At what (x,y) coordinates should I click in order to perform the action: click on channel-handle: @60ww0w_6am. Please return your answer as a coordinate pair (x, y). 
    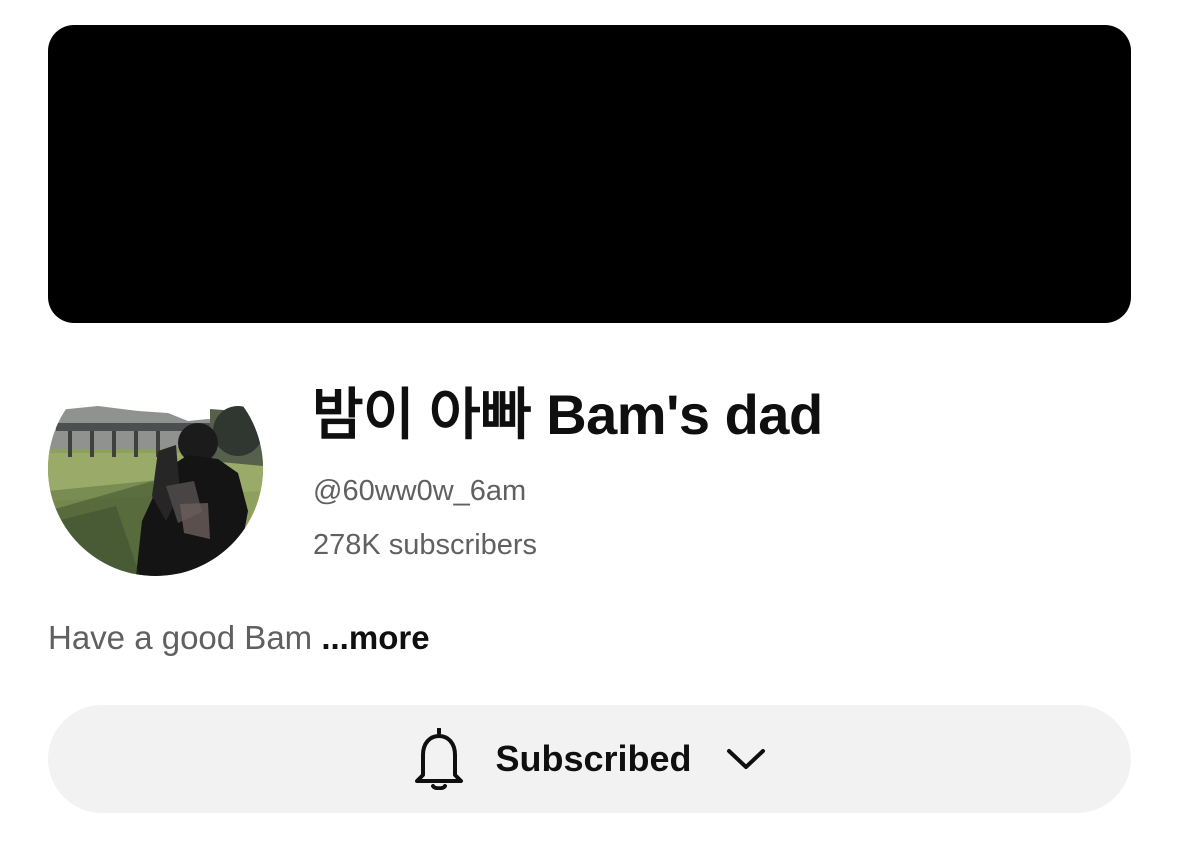
    Looking at the image, I should click on (420, 491).